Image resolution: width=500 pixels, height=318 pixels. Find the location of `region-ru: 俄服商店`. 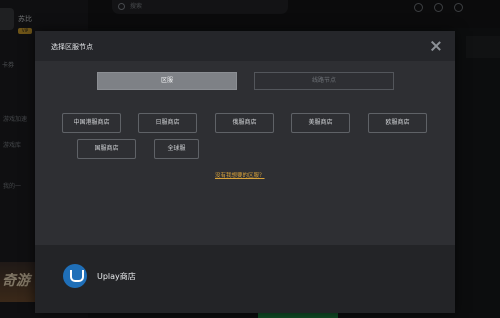

region-ru: 俄服商店 is located at coordinates (244, 123).